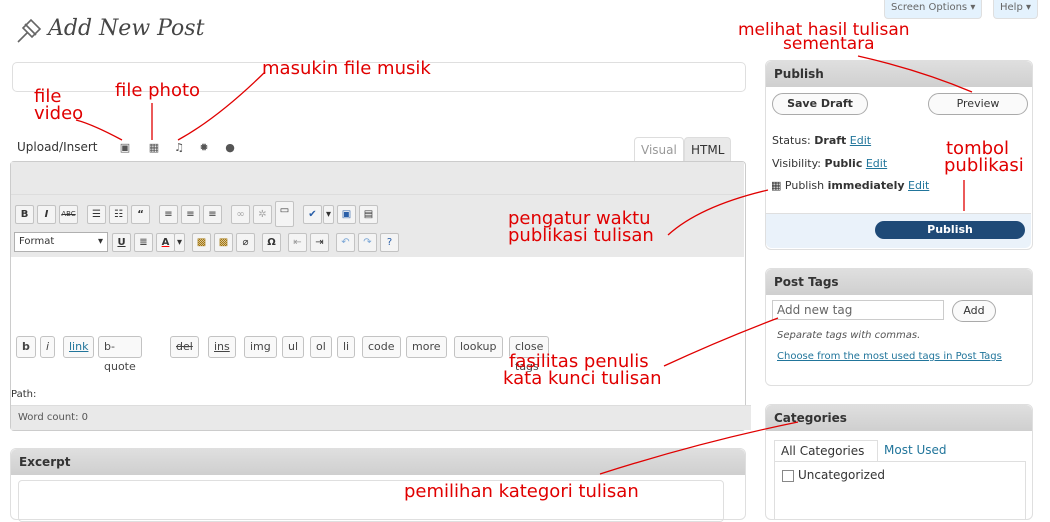 Image resolution: width=1050 pixels, height=522 pixels. Describe the element at coordinates (824, 37) in the screenshot. I see `annotation-preview: melihat hasil tulisan sementara` at that location.